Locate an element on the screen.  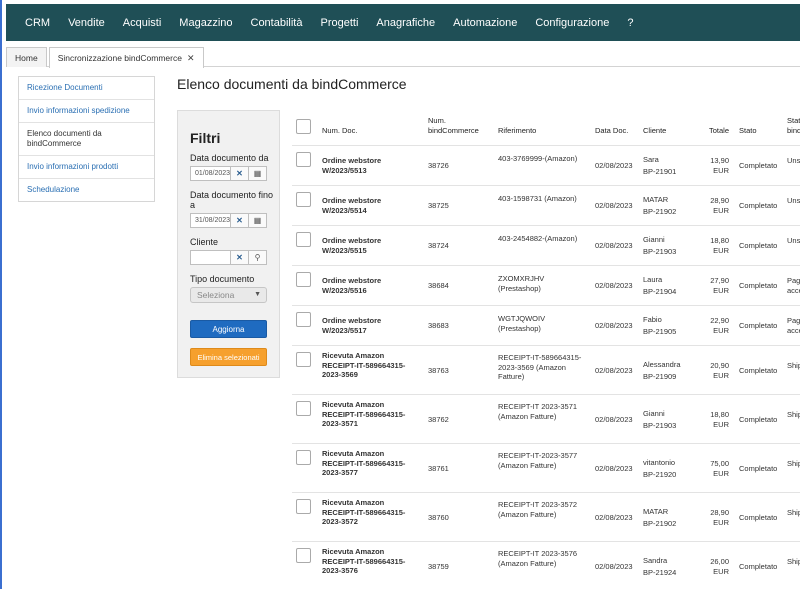
customer-code: BP-21920 is located at coordinates (660, 474).